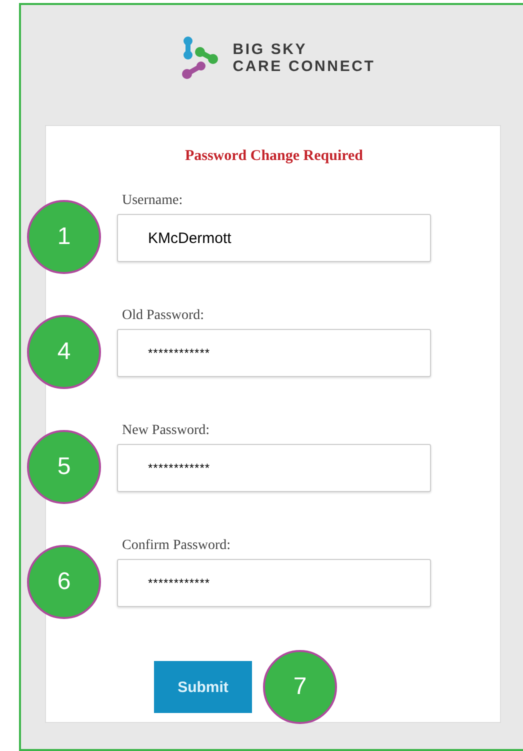 The image size is (523, 751). Describe the element at coordinates (64, 582) in the screenshot. I see `step-number-badge: 6` at that location.